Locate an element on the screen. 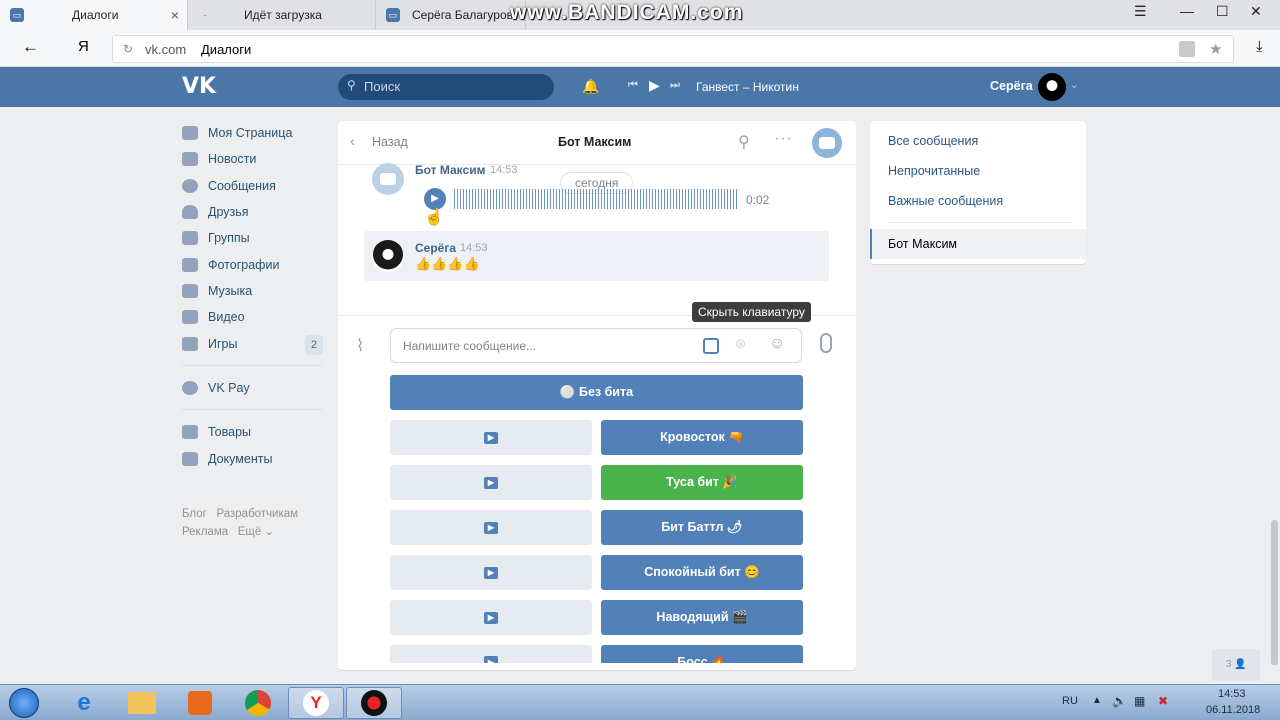 The height and width of the screenshot is (720, 1280). back-chevron-icon: ‹ is located at coordinates (352, 141).